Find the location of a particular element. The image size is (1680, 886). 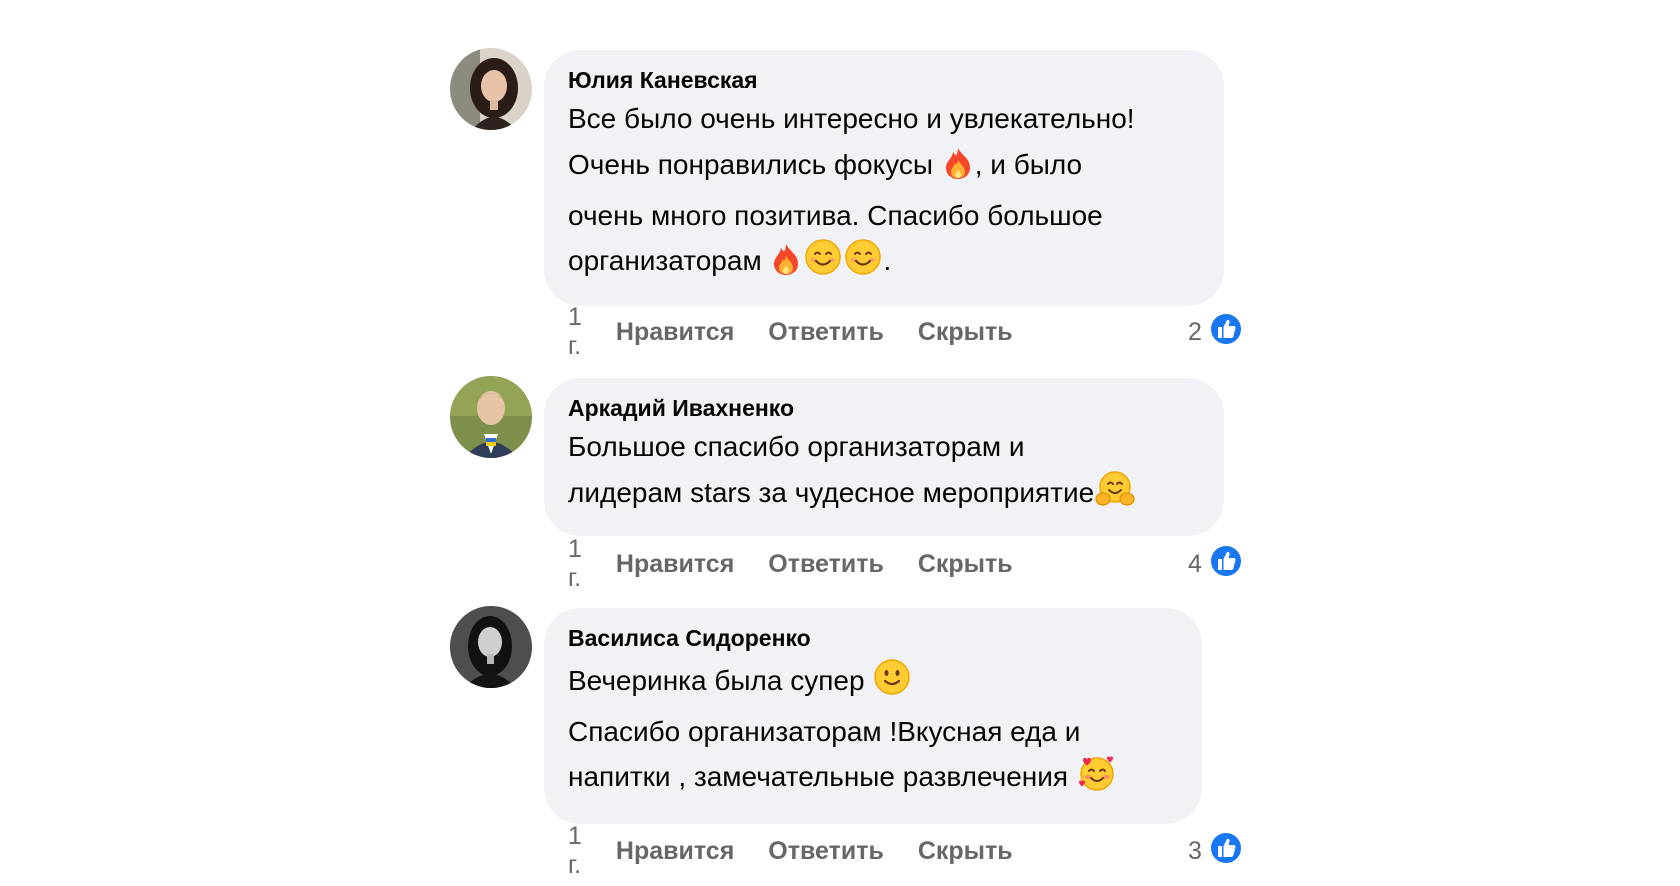

comment-text-line: организаторам . is located at coordinates (882, 264).